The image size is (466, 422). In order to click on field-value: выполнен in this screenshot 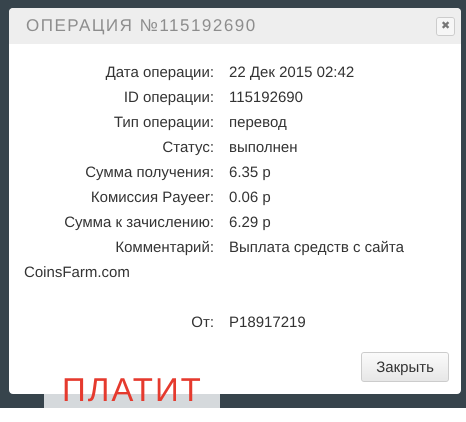, I will do `click(263, 147)`.